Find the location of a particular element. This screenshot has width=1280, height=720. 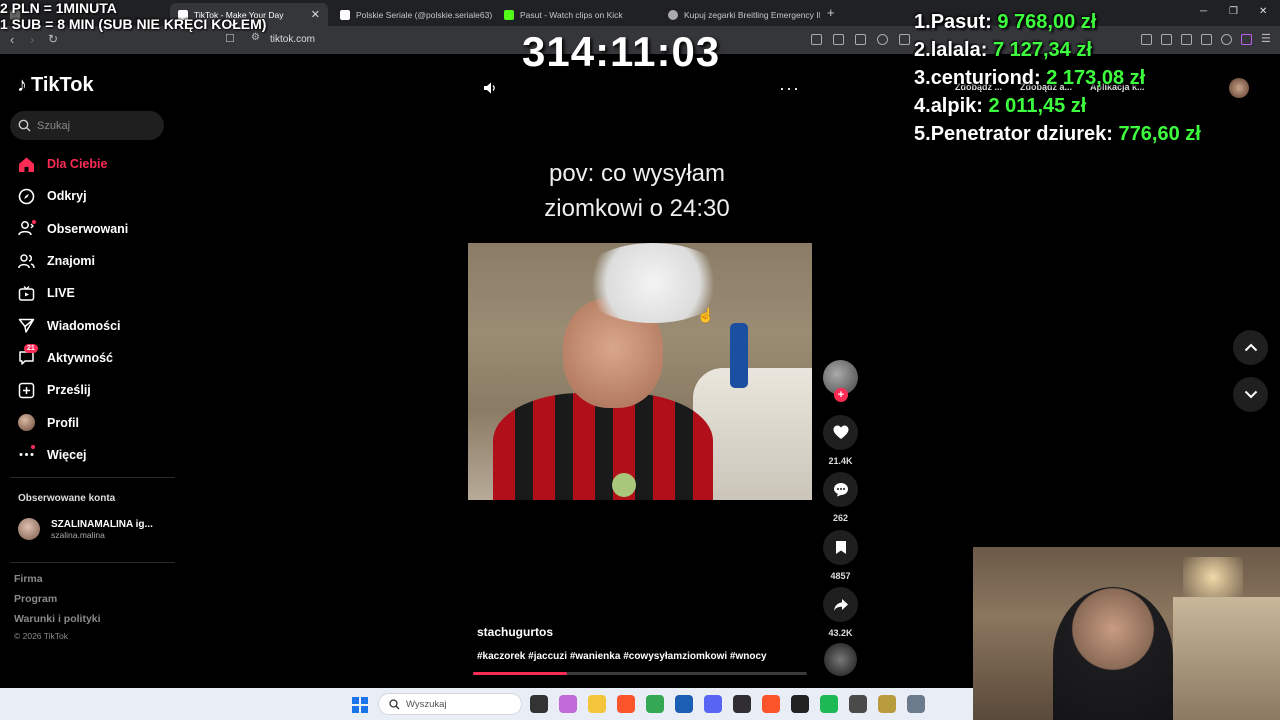

sidebar-item-dla-ciebie: Dla Ciebie is located at coordinates (96, 164).